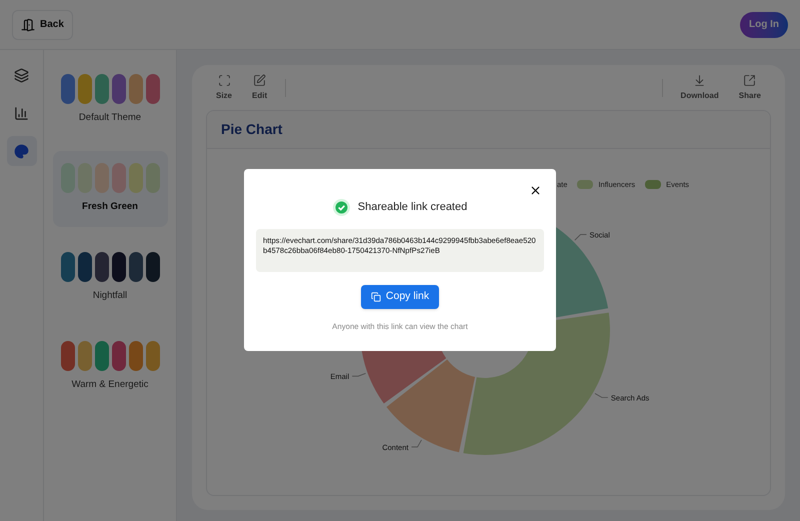 The image size is (800, 521). Describe the element at coordinates (110, 100) in the screenshot. I see `theme-card: Default Theme` at that location.